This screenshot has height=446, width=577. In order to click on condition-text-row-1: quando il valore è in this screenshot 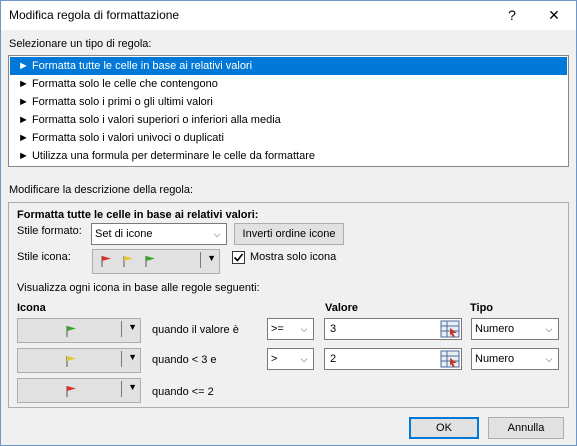, I will do `click(195, 330)`.